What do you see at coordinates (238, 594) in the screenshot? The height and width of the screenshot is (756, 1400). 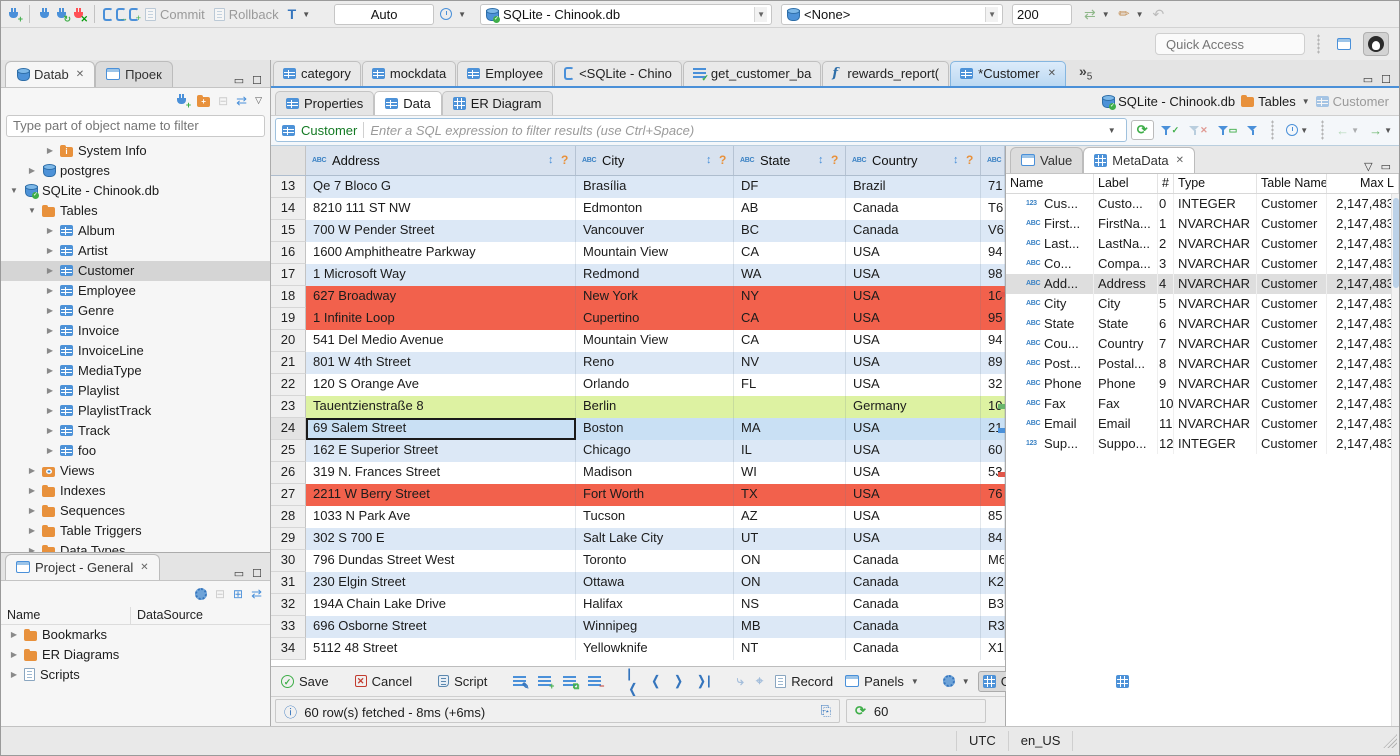 I see `expand-all-icon: ⊞` at bounding box center [238, 594].